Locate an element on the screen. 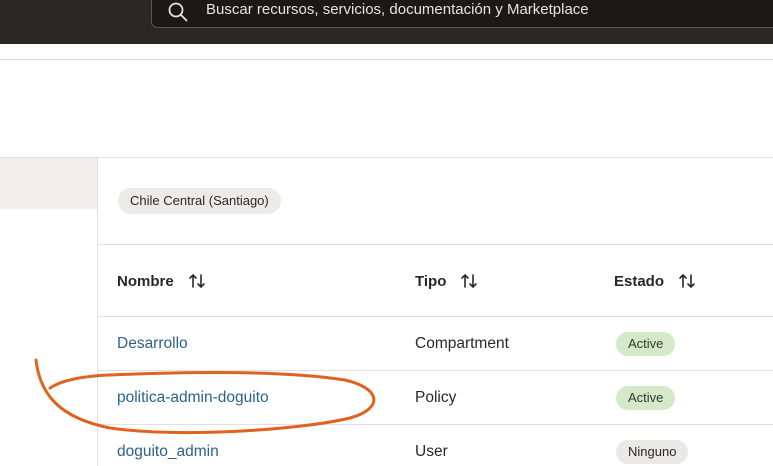 This screenshot has width=773, height=466. table-header-divider is located at coordinates (435, 316).